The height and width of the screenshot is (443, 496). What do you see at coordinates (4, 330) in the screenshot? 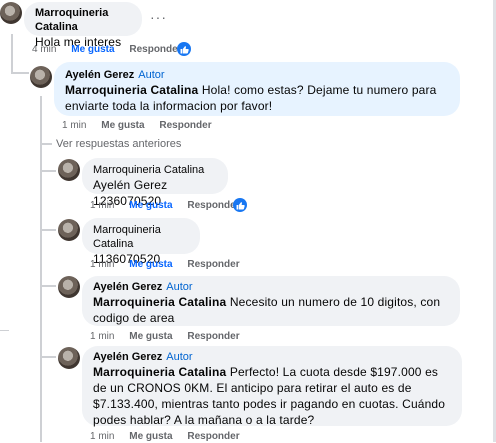
I see `left-edge-divider` at bounding box center [4, 330].